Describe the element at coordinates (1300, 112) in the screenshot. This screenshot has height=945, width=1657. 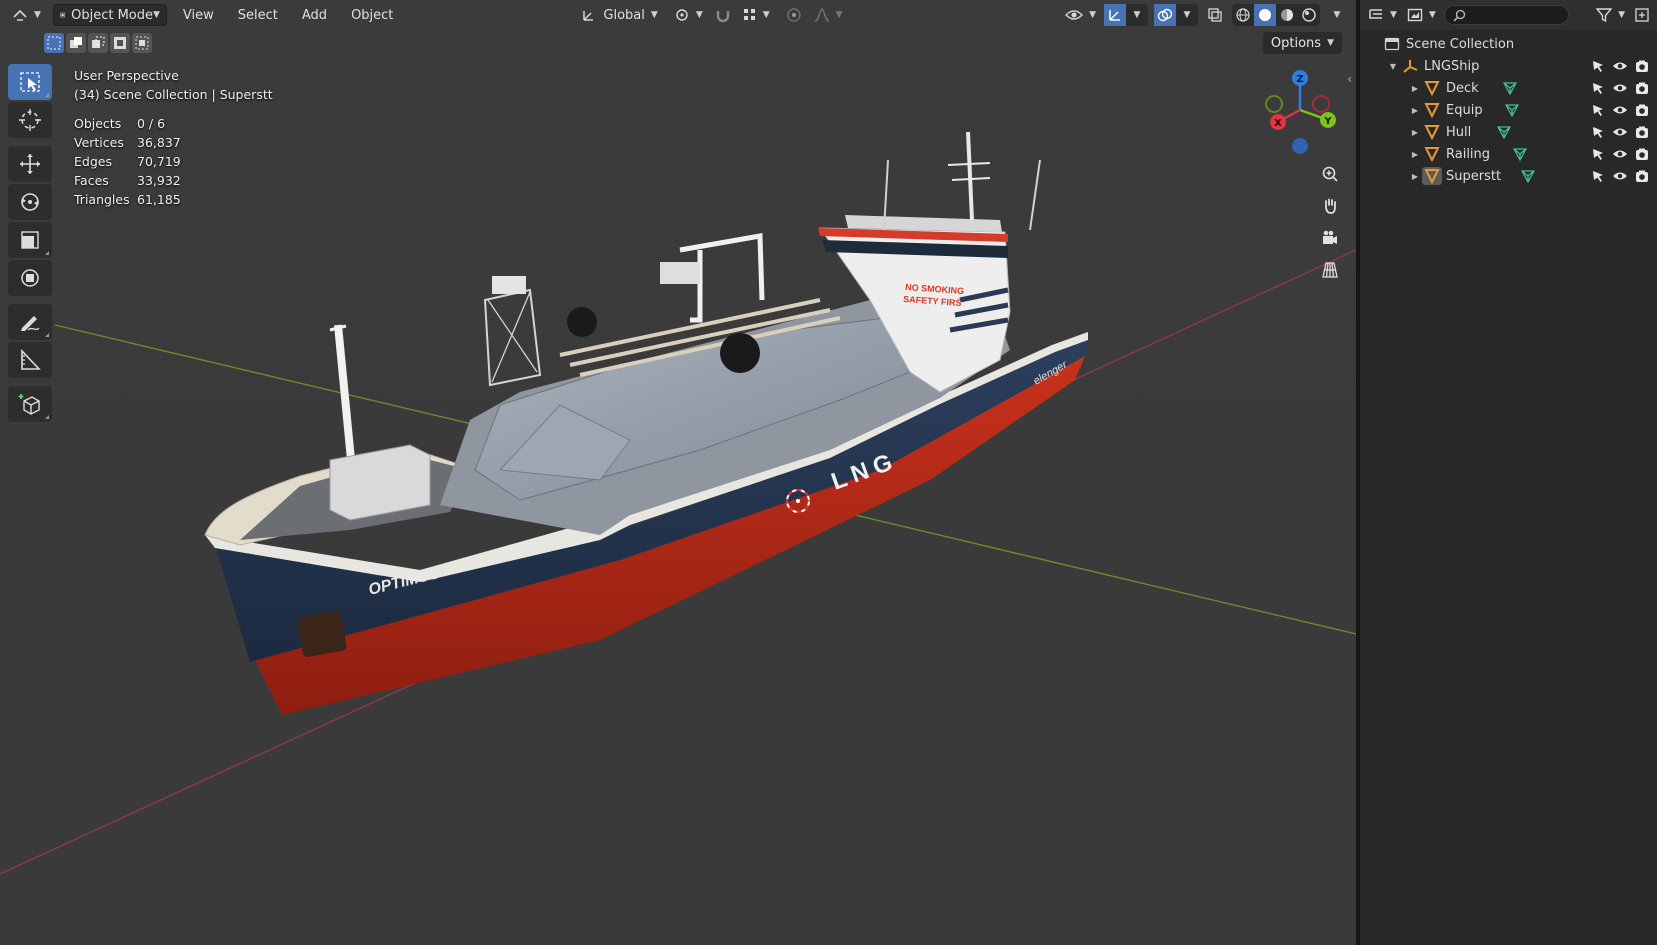
I see `navigation-gizmo: Z Y X` at that location.